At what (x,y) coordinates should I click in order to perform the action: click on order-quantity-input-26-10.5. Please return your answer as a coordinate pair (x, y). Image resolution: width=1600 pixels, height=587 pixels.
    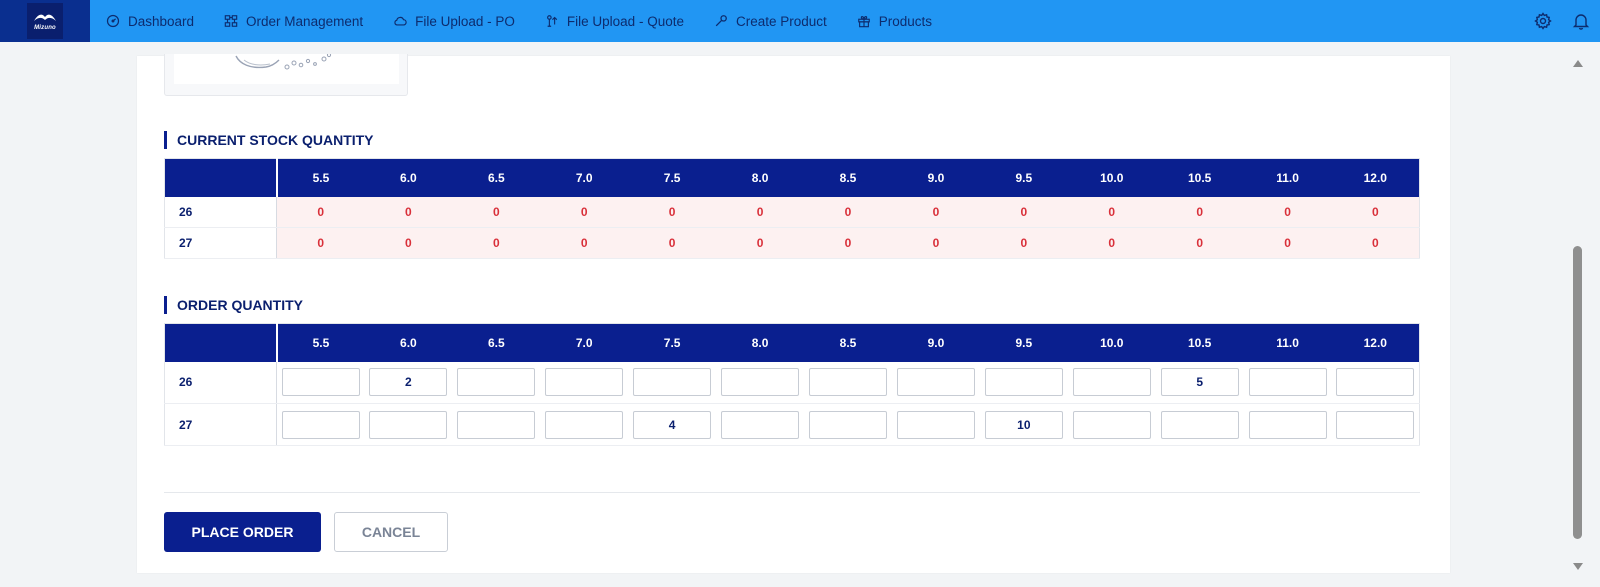
    Looking at the image, I should click on (1199, 382).